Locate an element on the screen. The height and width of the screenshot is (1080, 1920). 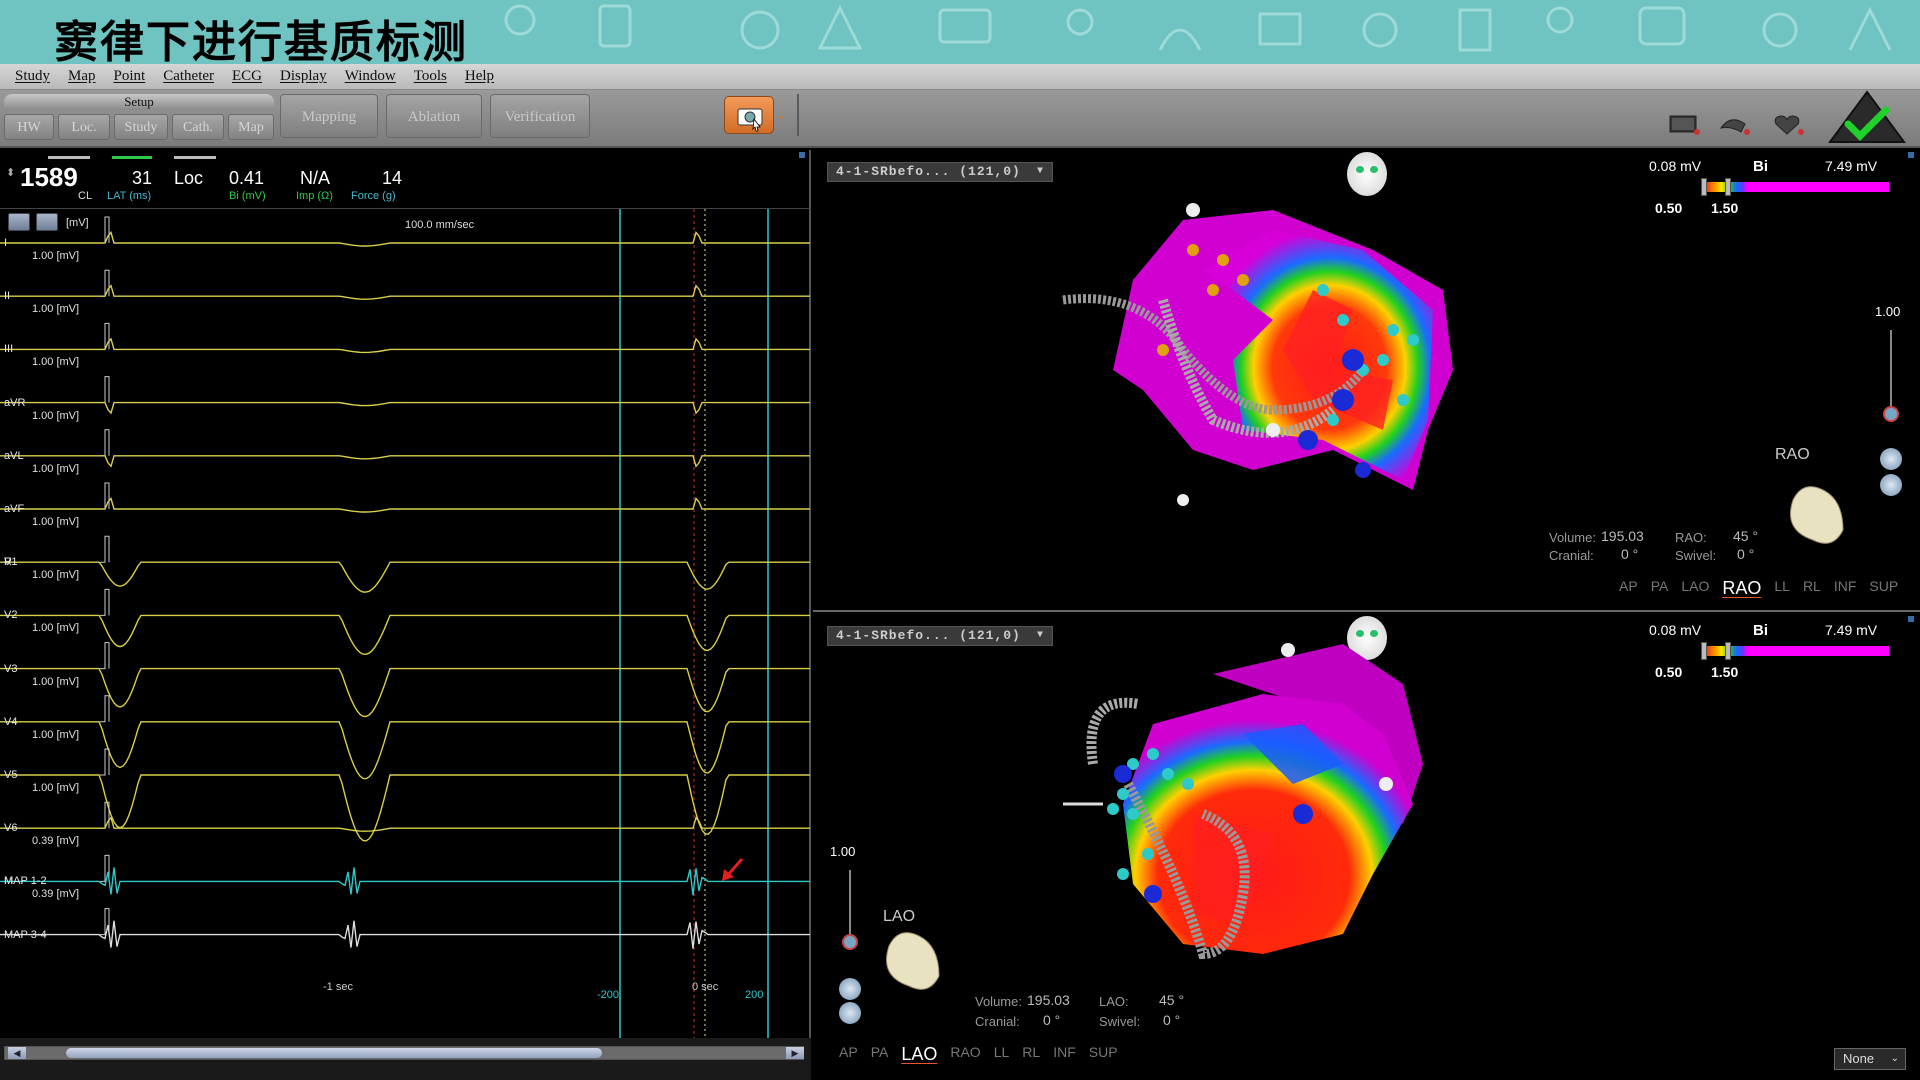
snapshot-button is located at coordinates (749, 115).